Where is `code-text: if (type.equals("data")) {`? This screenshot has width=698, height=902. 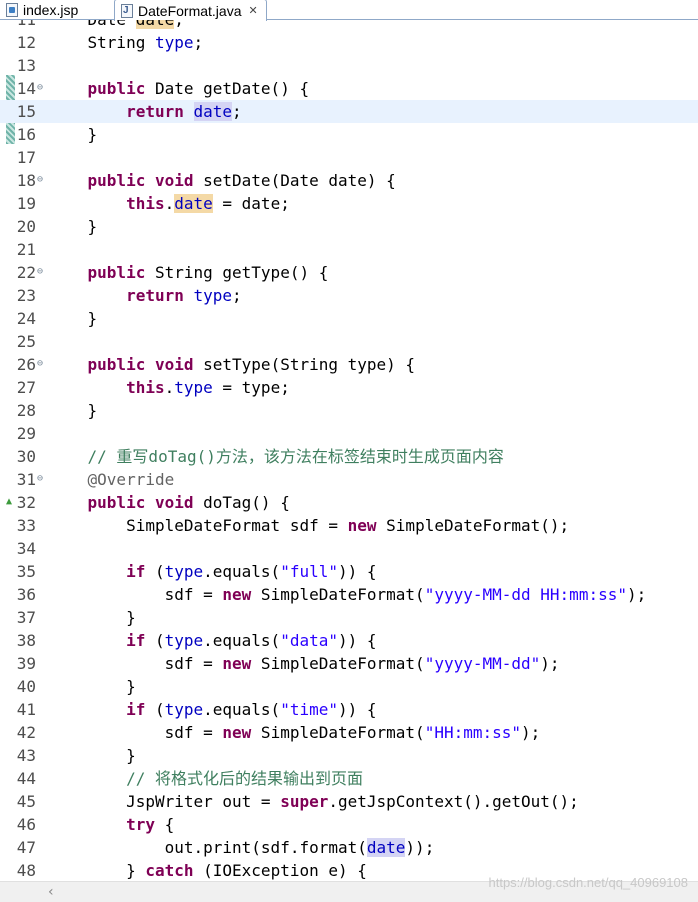
code-text: if (type.equals("data")) { is located at coordinates (251, 640).